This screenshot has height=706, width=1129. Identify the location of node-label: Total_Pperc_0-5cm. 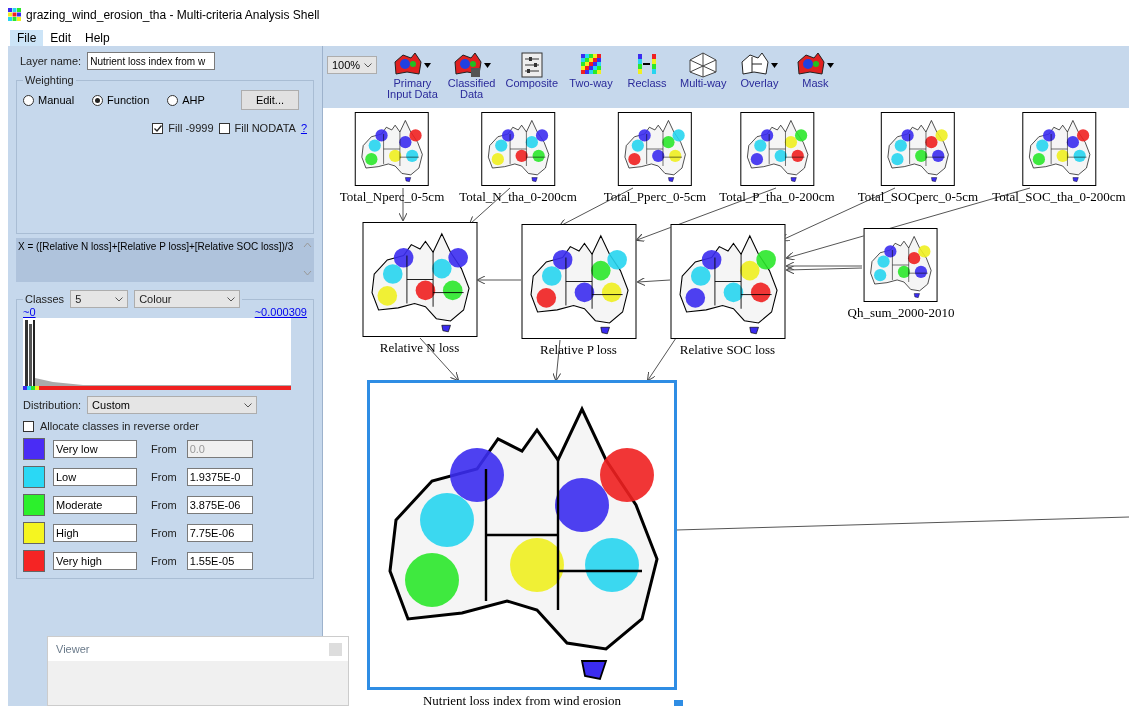
(655, 197).